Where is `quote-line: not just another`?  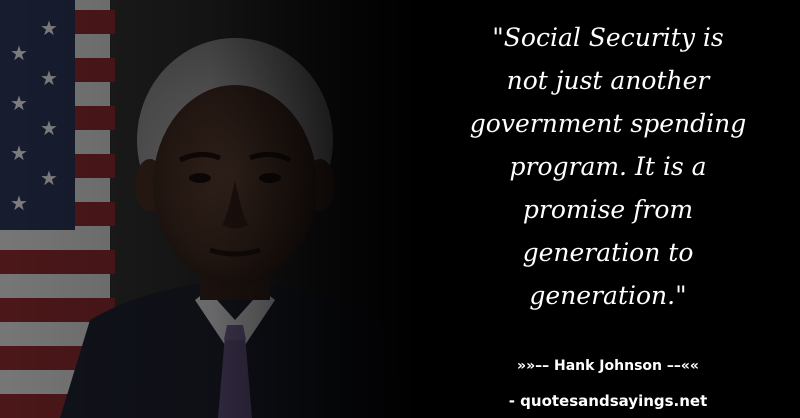 quote-line: not just another is located at coordinates (608, 80).